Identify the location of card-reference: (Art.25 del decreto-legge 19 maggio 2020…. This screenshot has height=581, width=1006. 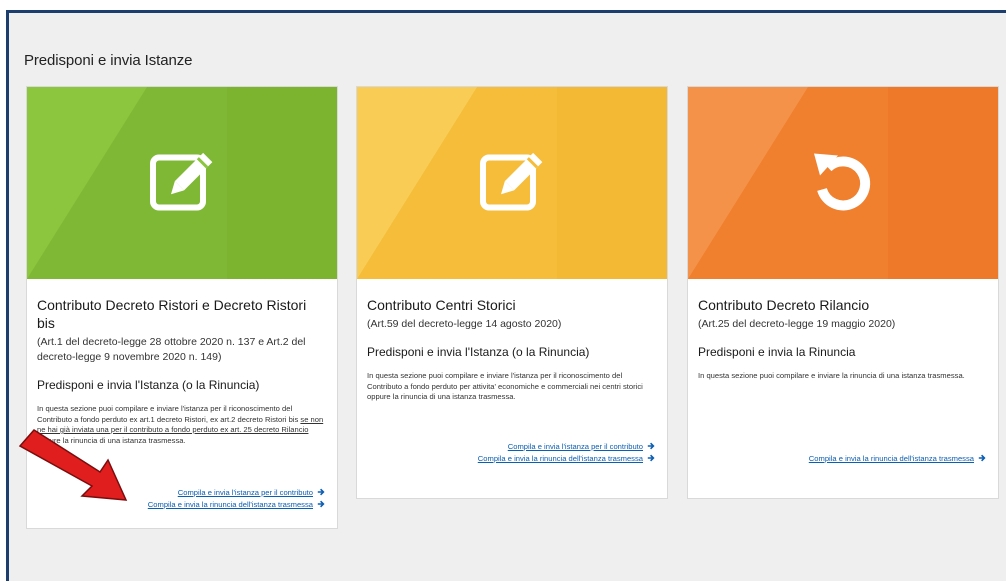
(797, 324).